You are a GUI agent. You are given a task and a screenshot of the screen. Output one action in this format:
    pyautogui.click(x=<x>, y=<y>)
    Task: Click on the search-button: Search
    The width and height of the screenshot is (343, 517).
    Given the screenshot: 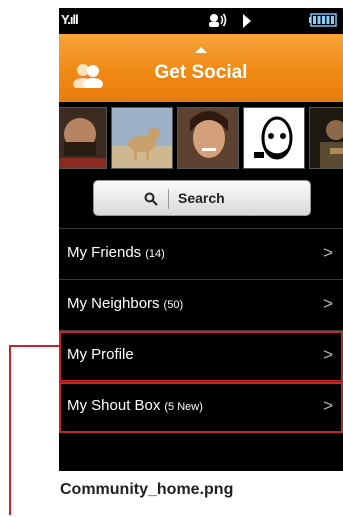 What is the action you would take?
    pyautogui.click(x=202, y=198)
    